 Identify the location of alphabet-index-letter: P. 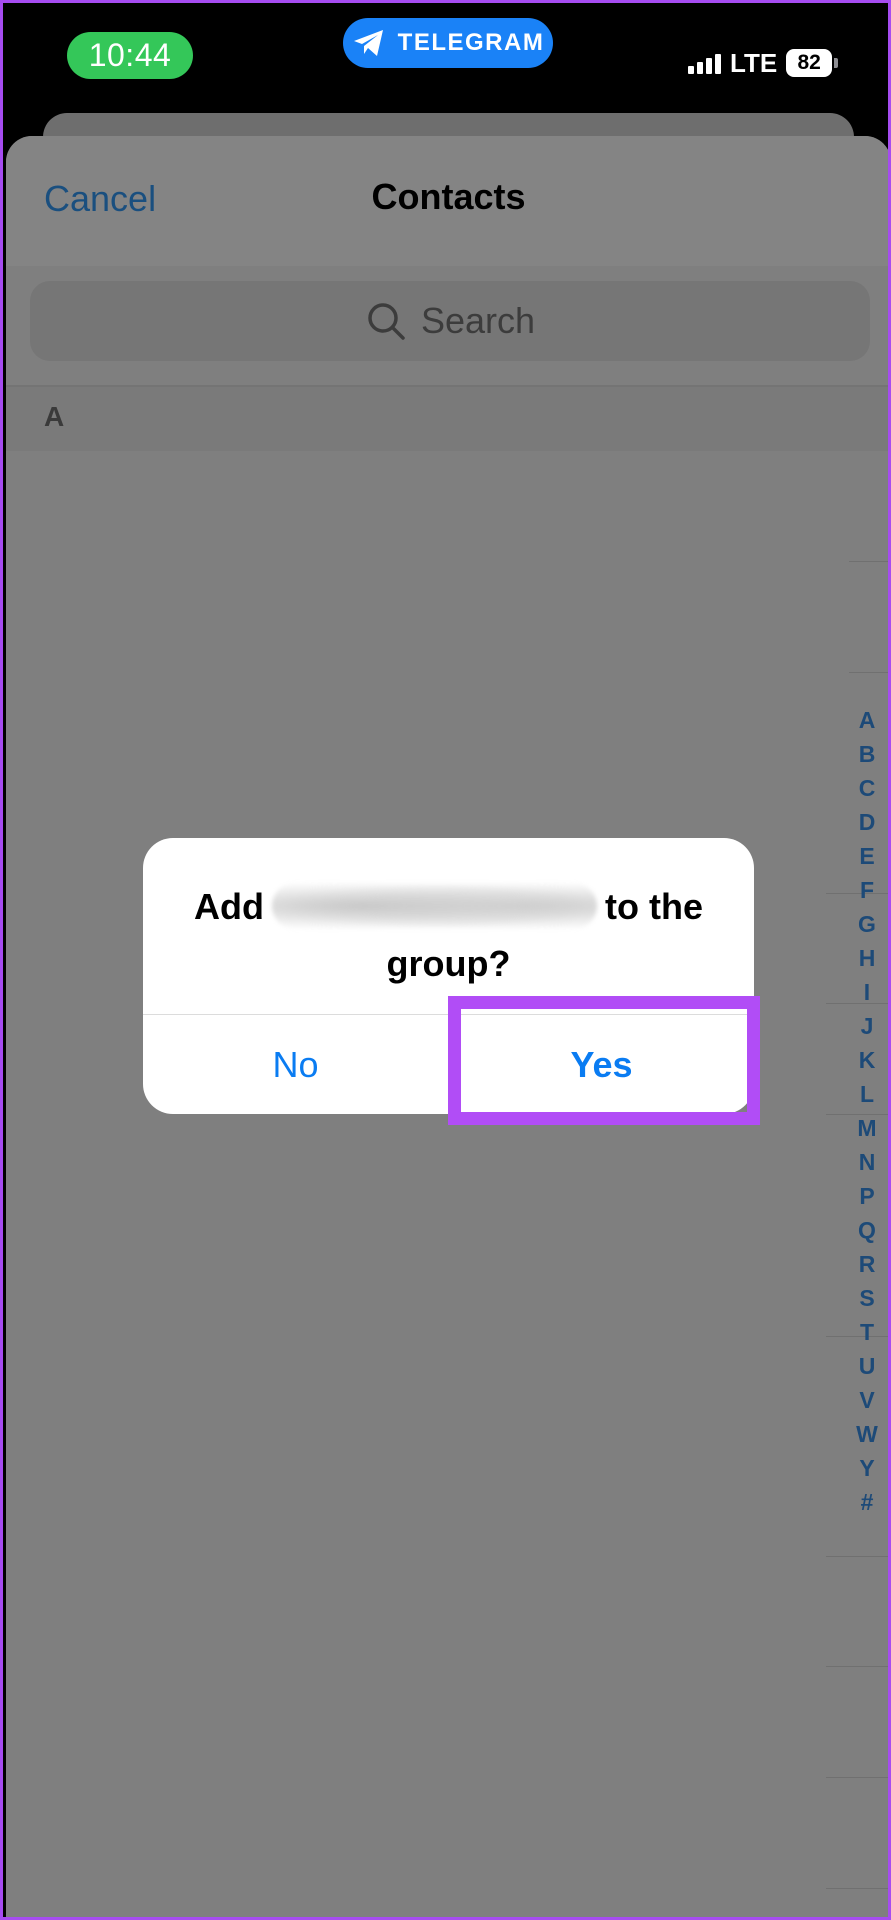
(866, 1196).